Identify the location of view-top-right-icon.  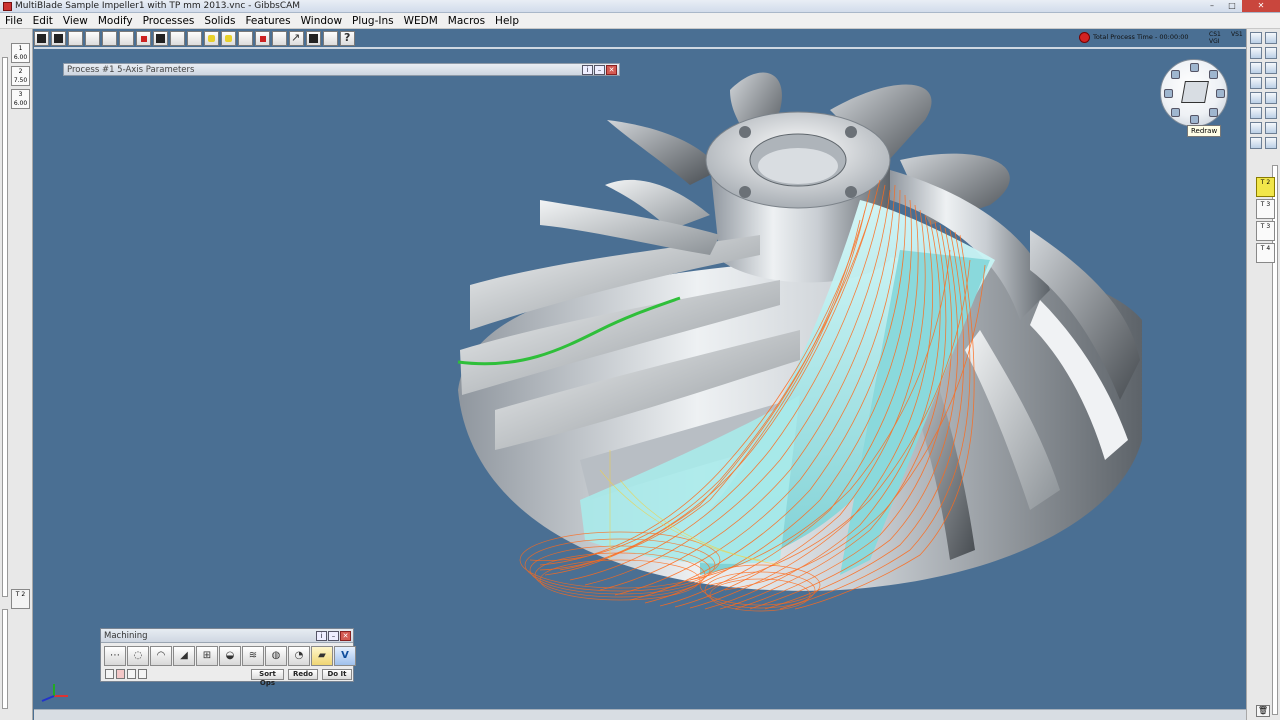
(1213, 74).